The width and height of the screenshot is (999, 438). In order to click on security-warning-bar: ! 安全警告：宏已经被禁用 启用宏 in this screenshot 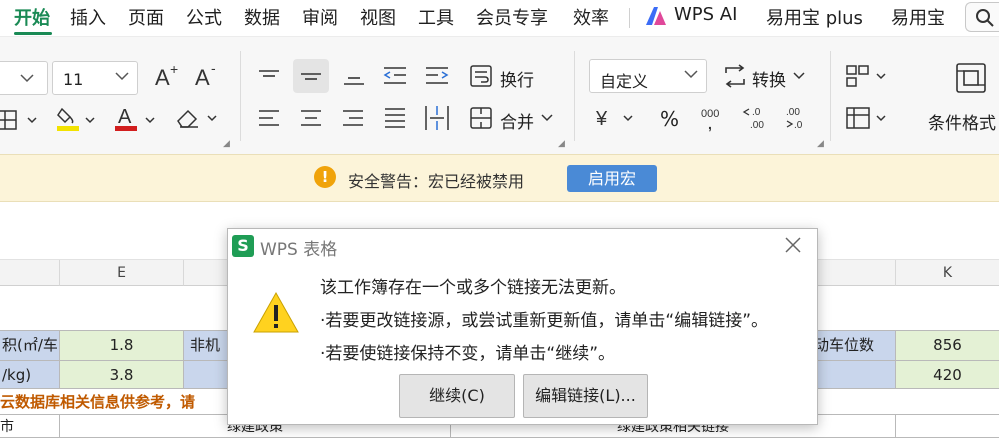, I will do `click(499, 178)`.